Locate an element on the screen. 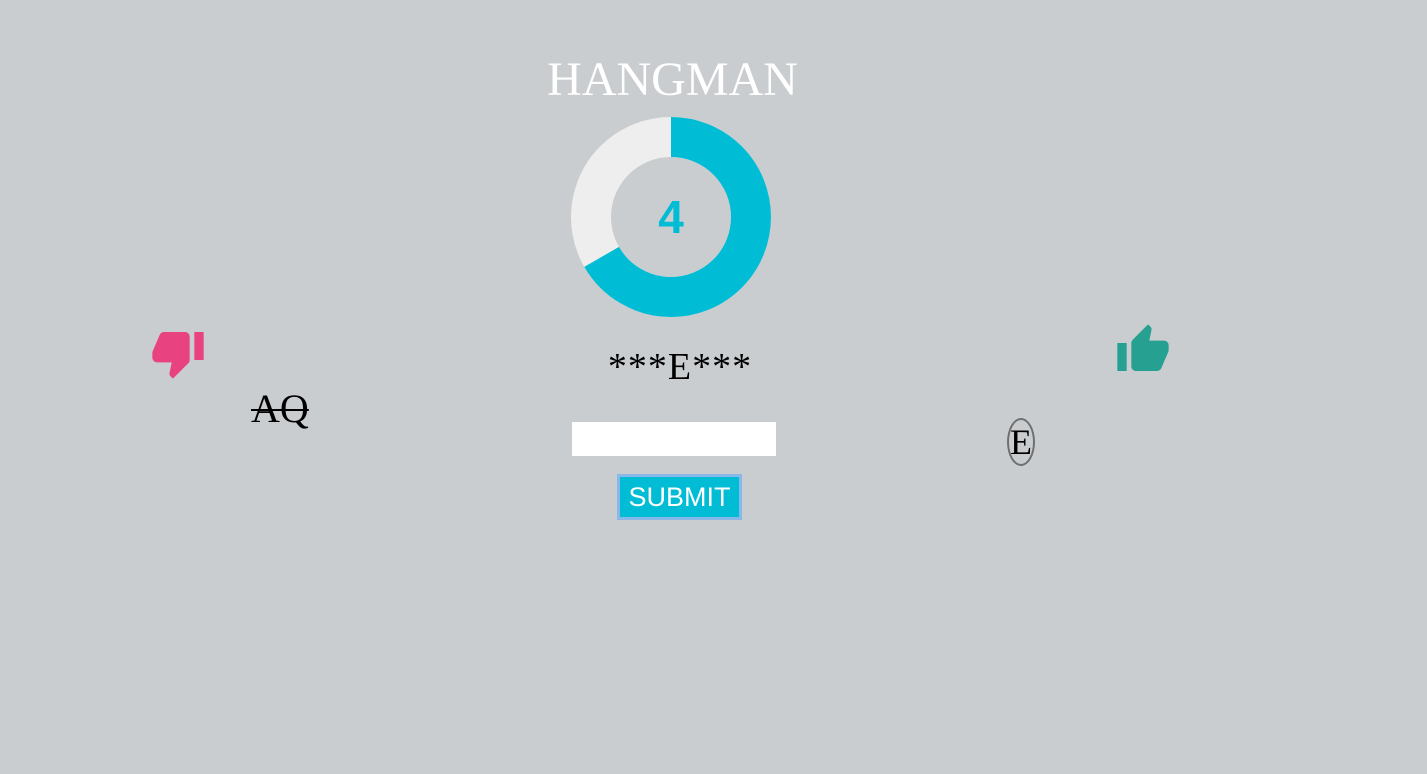 Image resolution: width=1427 pixels, height=774 pixels. remaining-guesses-donut: 4 is located at coordinates (671, 217).